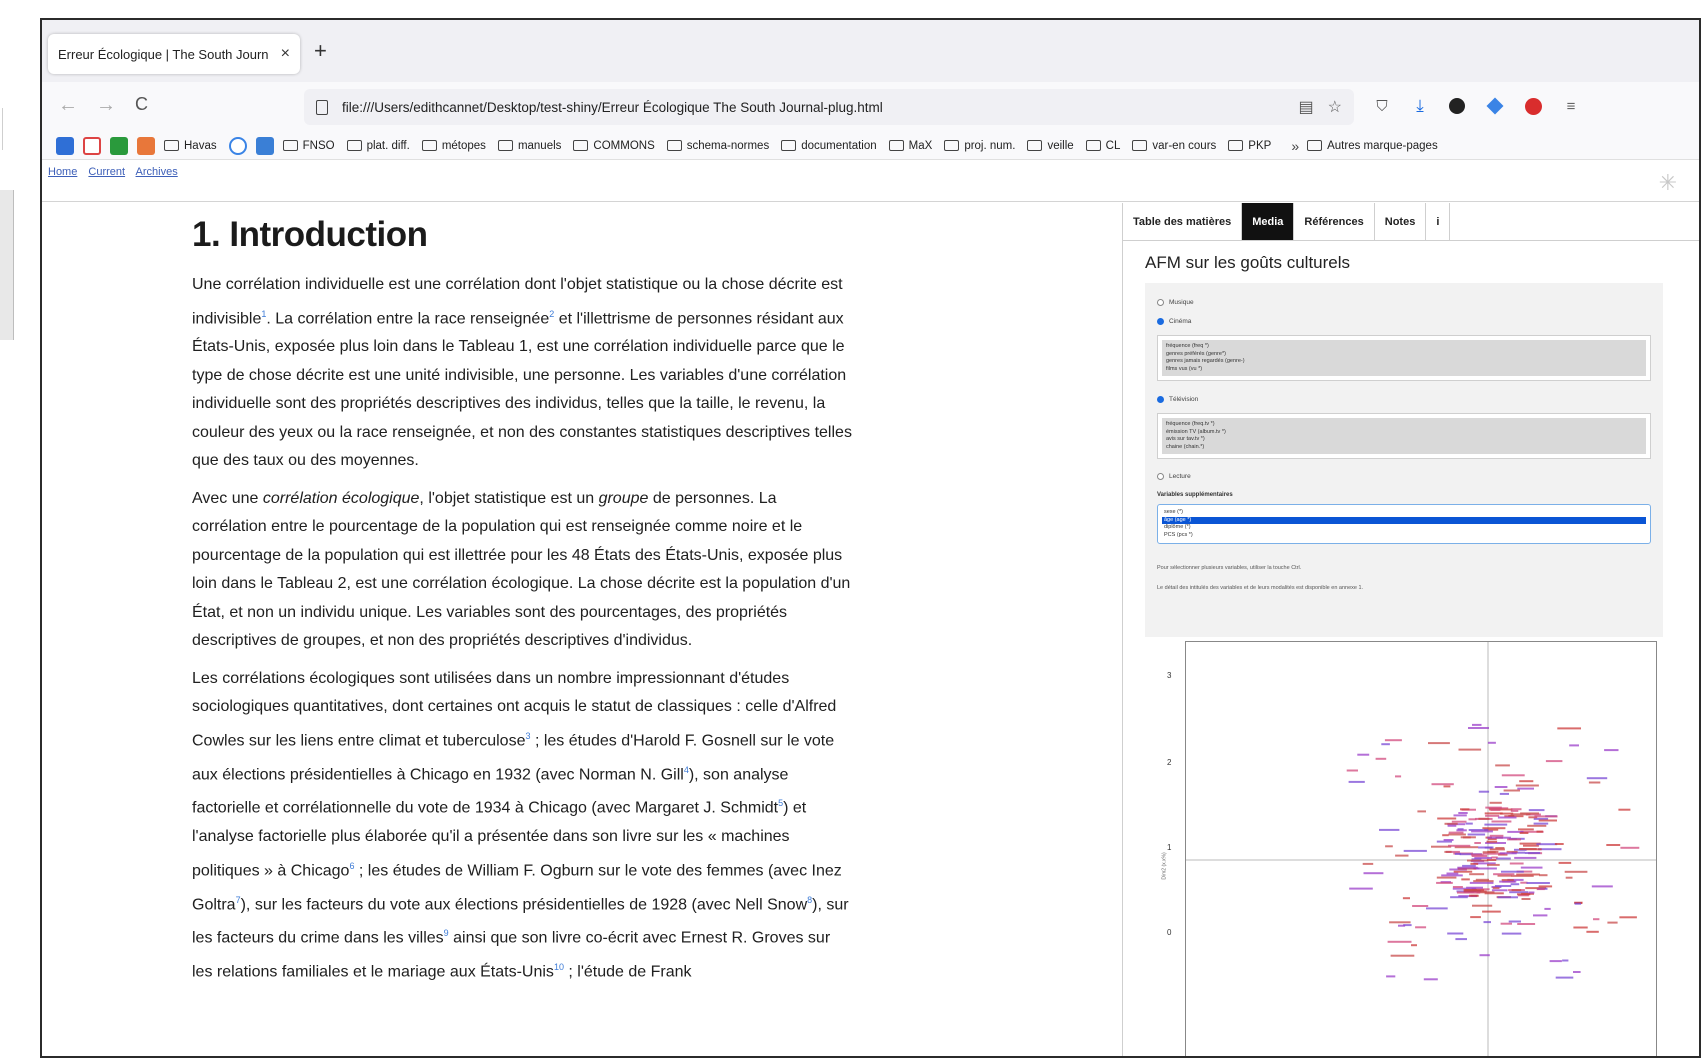 This screenshot has width=1706, height=1058. What do you see at coordinates (157, 172) in the screenshot?
I see `nav-link-archives: Archives` at bounding box center [157, 172].